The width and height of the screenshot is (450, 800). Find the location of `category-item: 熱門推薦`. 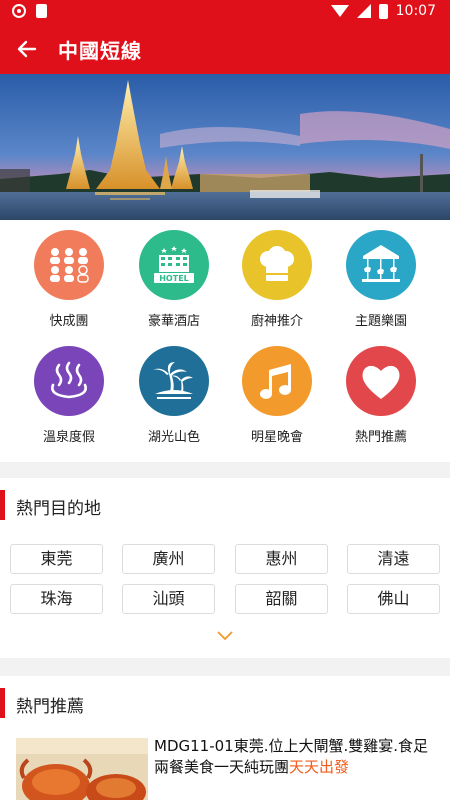

category-item: 熱門推薦 is located at coordinates (381, 391).